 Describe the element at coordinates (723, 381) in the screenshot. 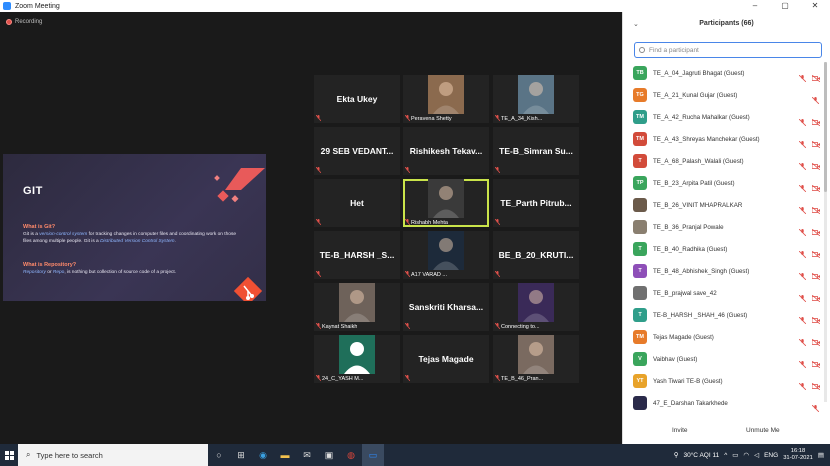

I see `participant-row: YT Yash Tiwari TE-B (Guest)` at that location.